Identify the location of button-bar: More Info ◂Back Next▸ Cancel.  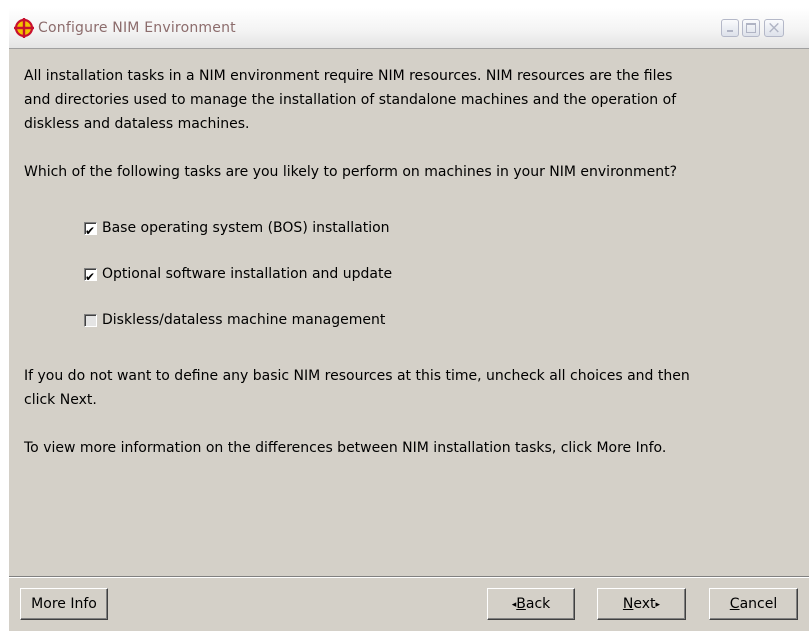
(409, 604).